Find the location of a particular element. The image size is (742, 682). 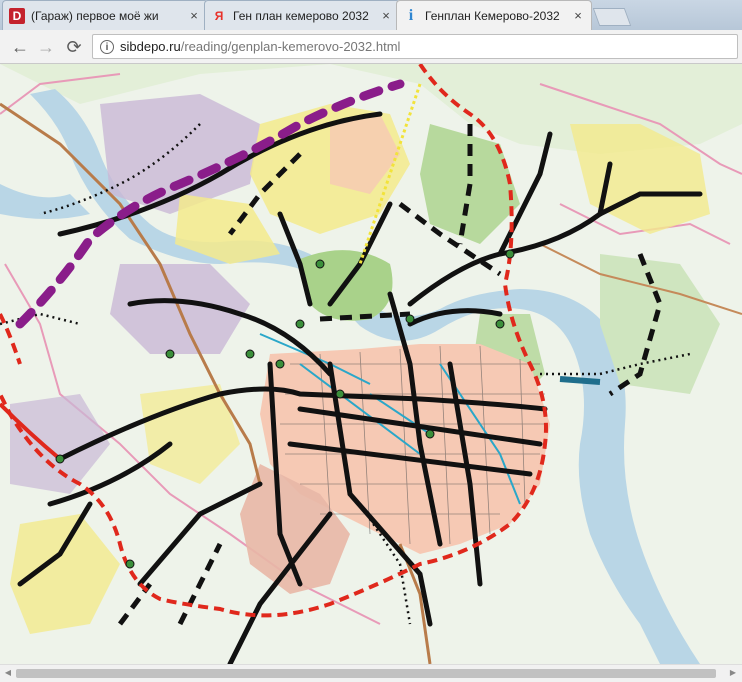

back-arrow-icon: ← is located at coordinates (20, 46).